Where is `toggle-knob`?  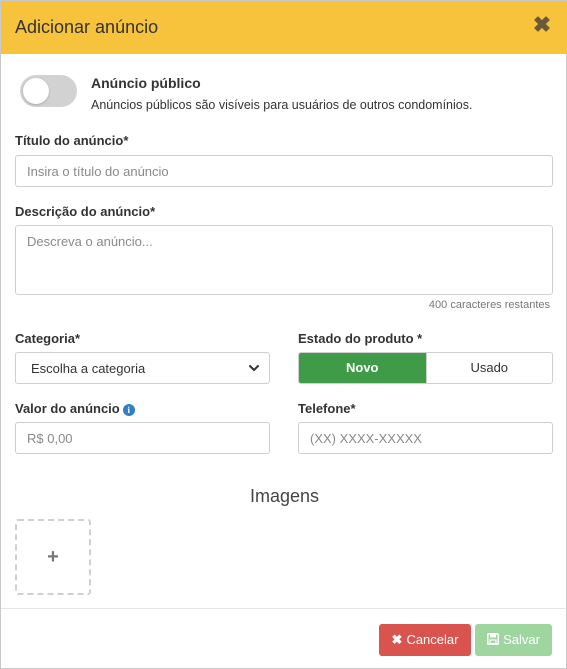 toggle-knob is located at coordinates (36, 91).